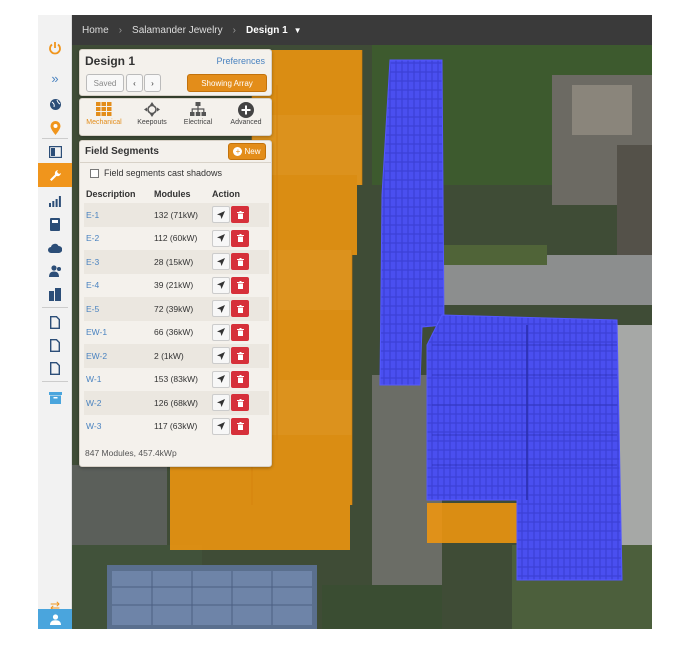 This screenshot has height=652, width=700. I want to click on table-row: EW-1 66 (36kW), so click(176, 333).